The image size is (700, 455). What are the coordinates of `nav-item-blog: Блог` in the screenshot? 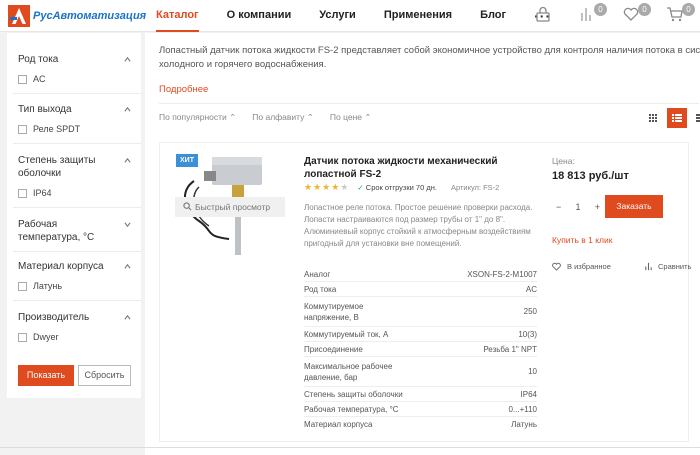 It's located at (493, 16).